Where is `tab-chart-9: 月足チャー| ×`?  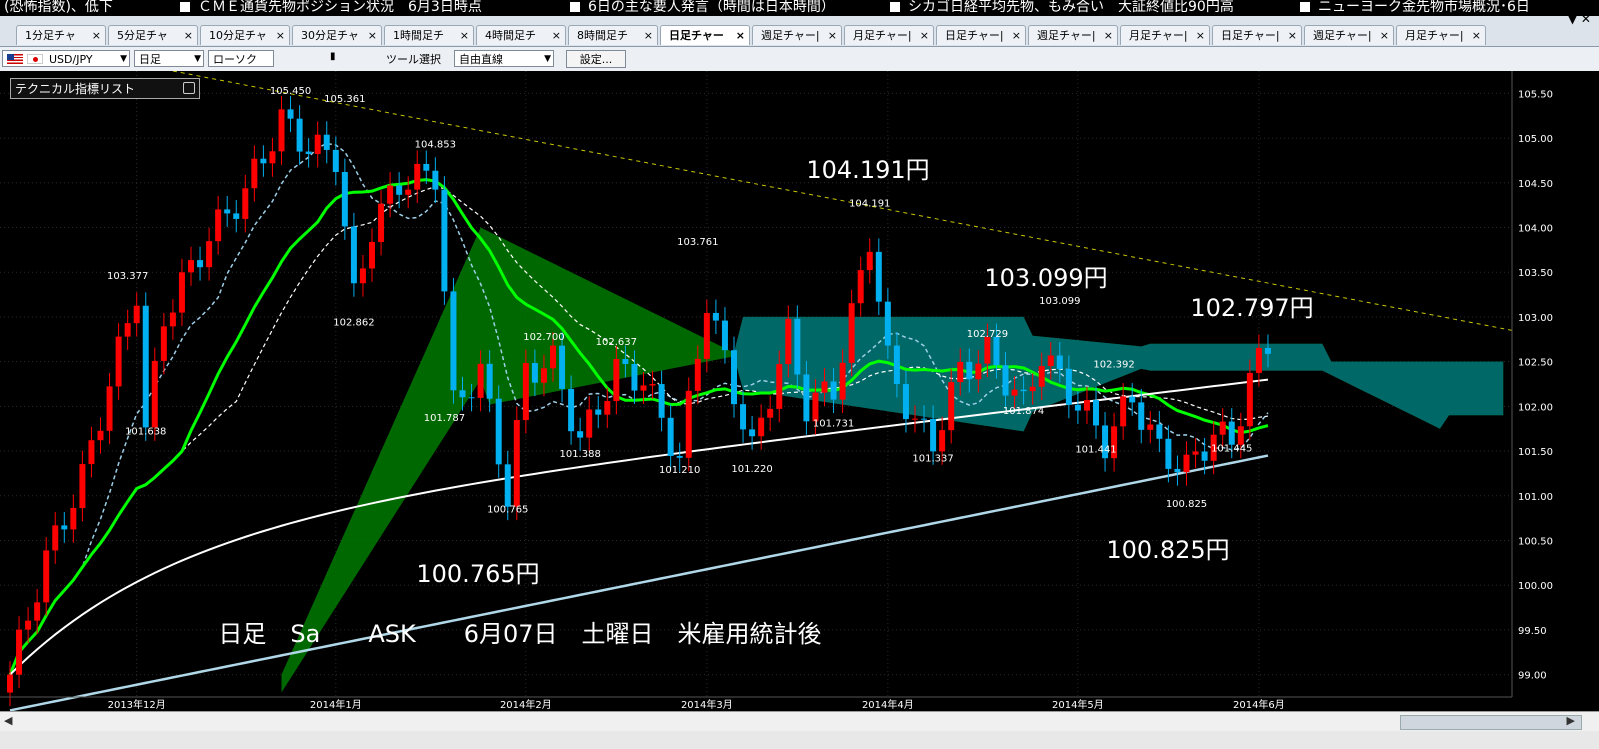 tab-chart-9: 月足チャー| × is located at coordinates (889, 35).